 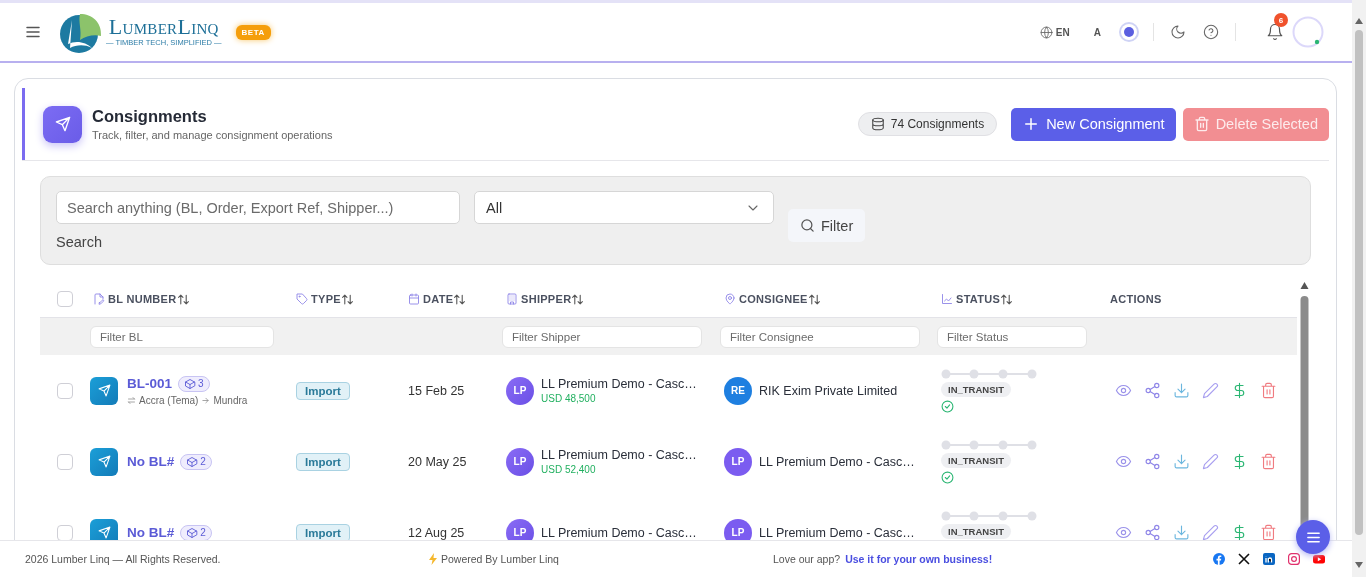 I want to click on beta-badge: BETA, so click(x=253, y=32).